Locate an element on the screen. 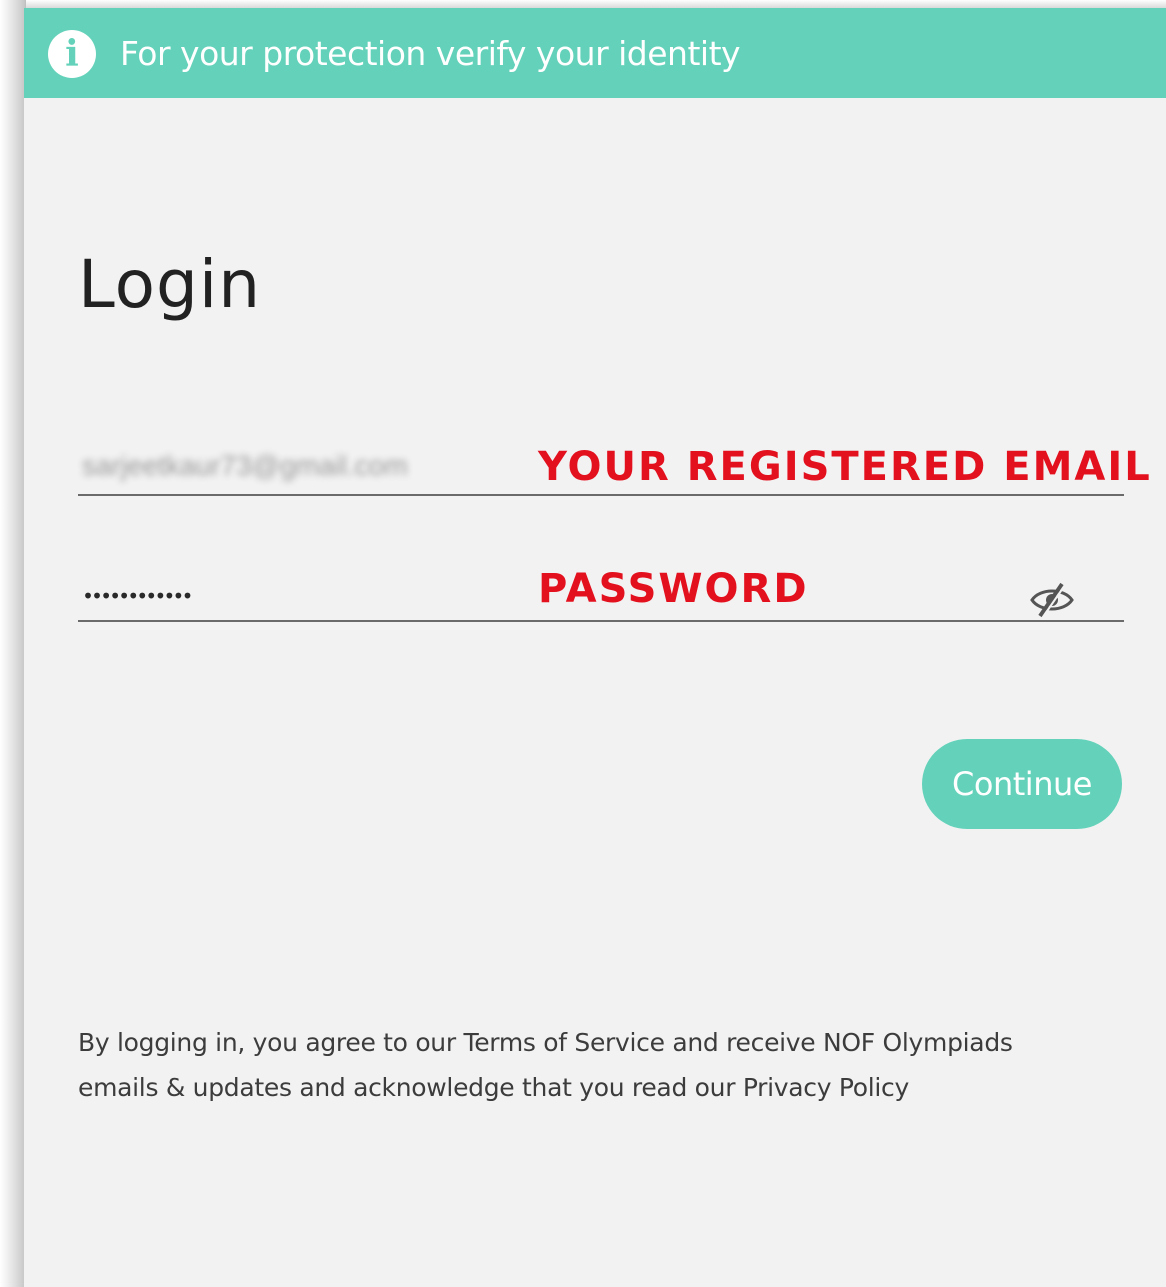 The image size is (1166, 1287). banner-message: For your protection verify your identity is located at coordinates (430, 53).